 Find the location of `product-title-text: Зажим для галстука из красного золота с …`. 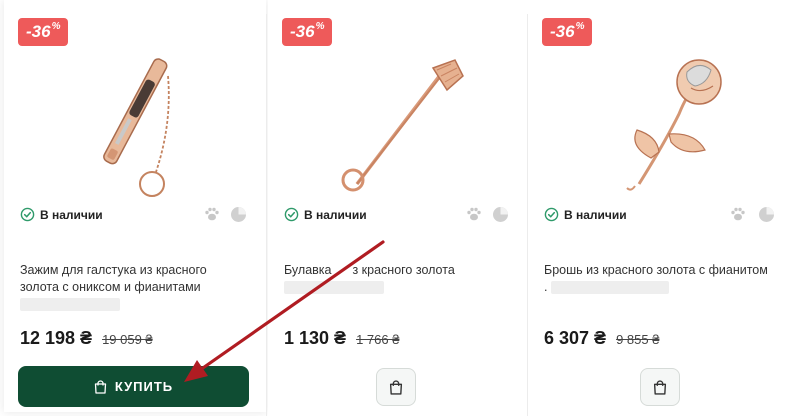

product-title-text: Зажим для галстука из красного золота с … is located at coordinates (113, 278).